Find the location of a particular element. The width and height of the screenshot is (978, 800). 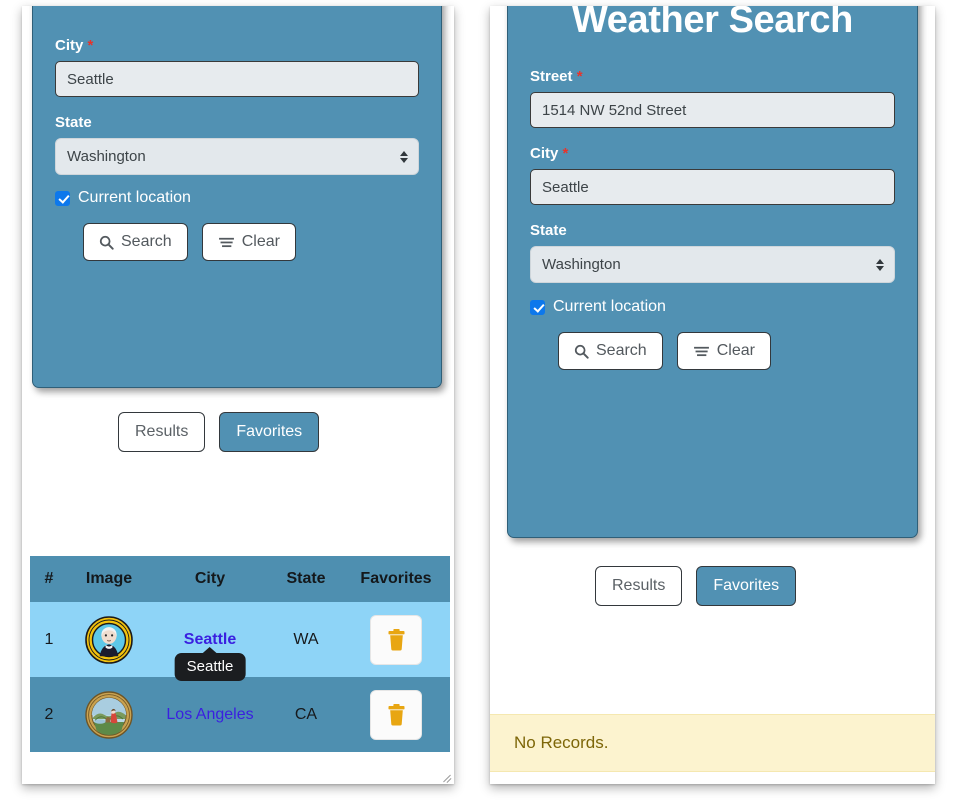

state-field-group-left: State is located at coordinates (237, 144).